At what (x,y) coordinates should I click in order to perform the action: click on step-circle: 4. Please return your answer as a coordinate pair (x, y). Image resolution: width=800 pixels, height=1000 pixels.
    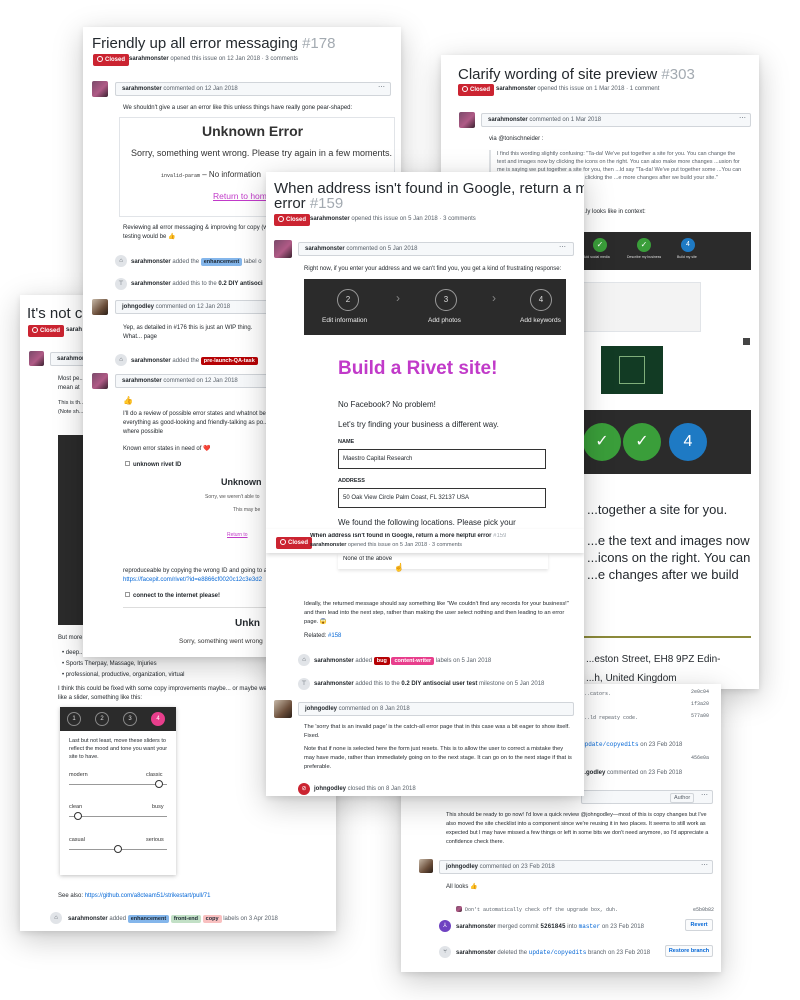
    Looking at the image, I should click on (541, 300).